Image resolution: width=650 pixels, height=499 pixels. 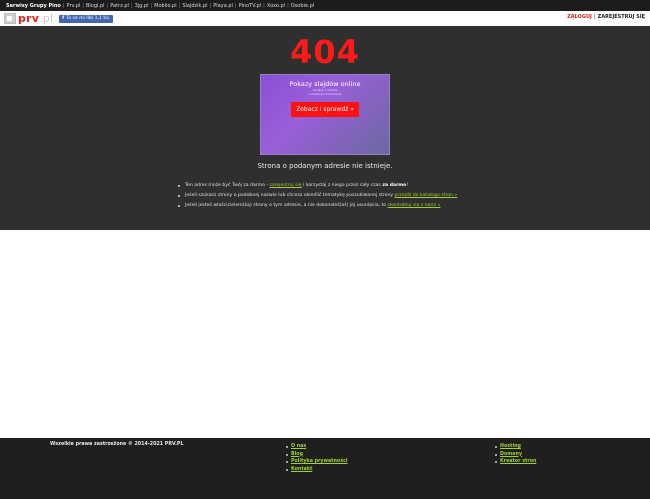 I want to click on login-link: ZALOGUJ, so click(x=579, y=17).